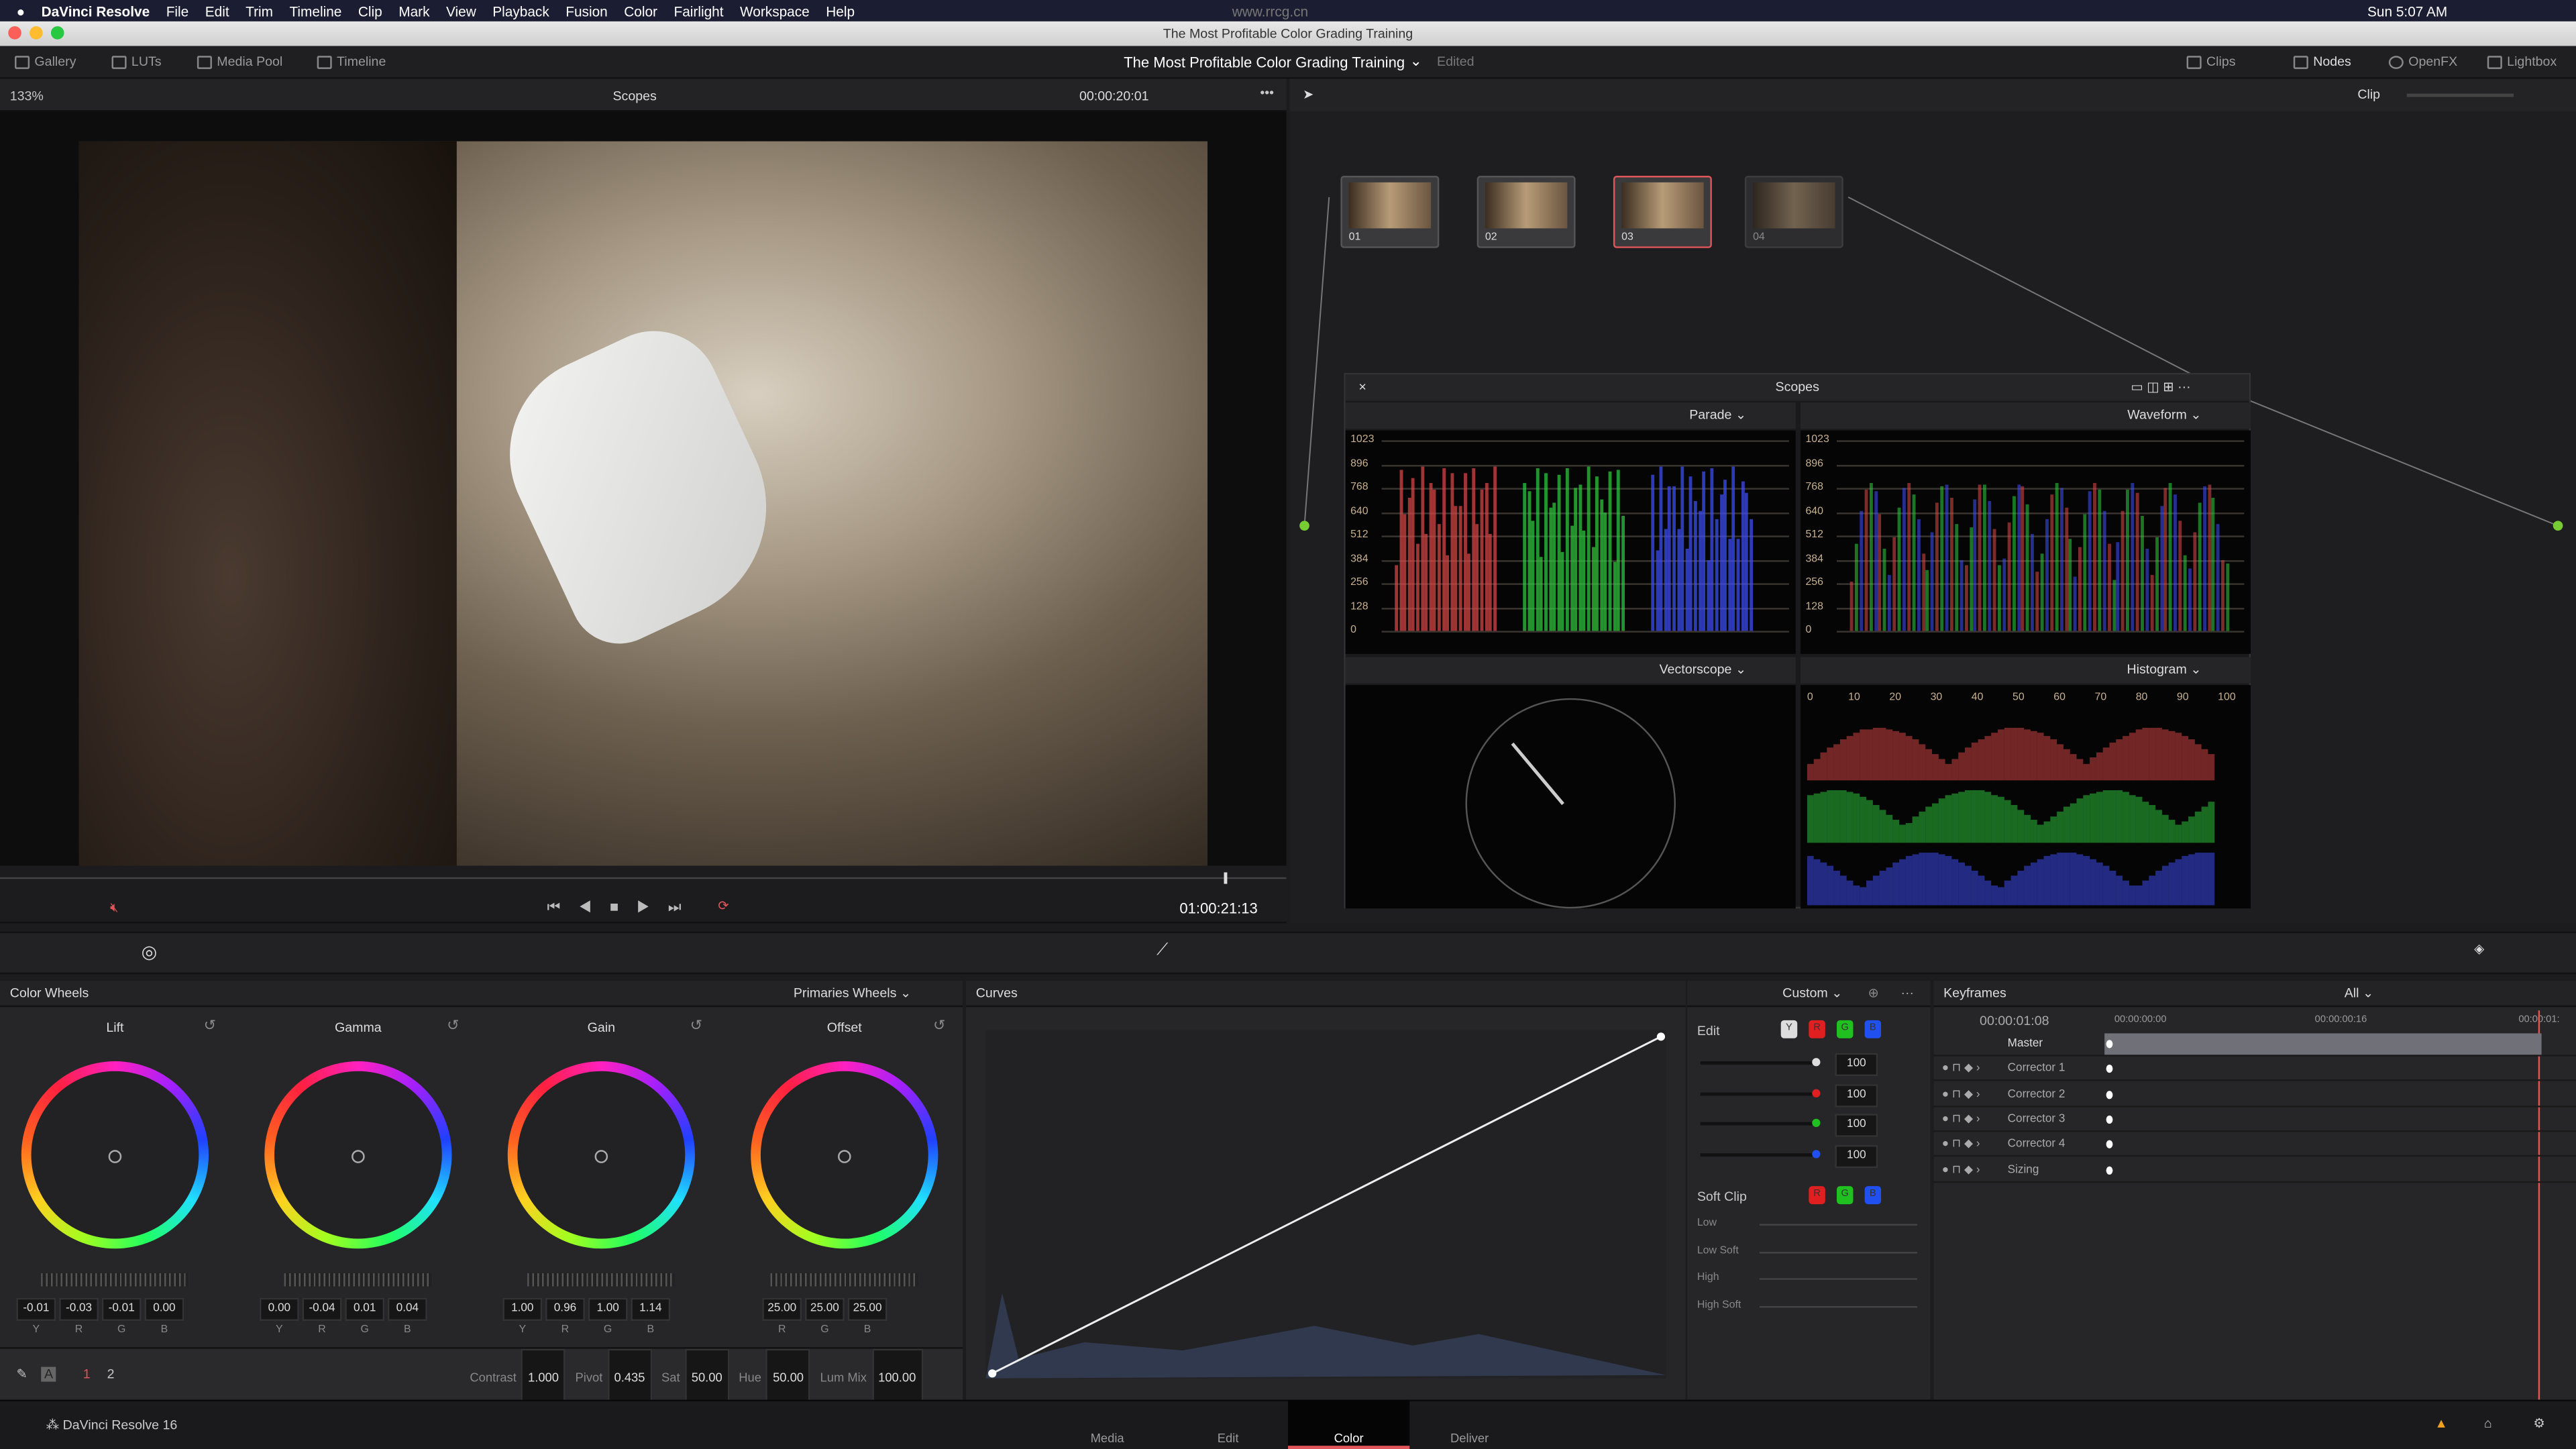  I want to click on curves-mode-dropdown: Custom ⌄, so click(1812, 994).